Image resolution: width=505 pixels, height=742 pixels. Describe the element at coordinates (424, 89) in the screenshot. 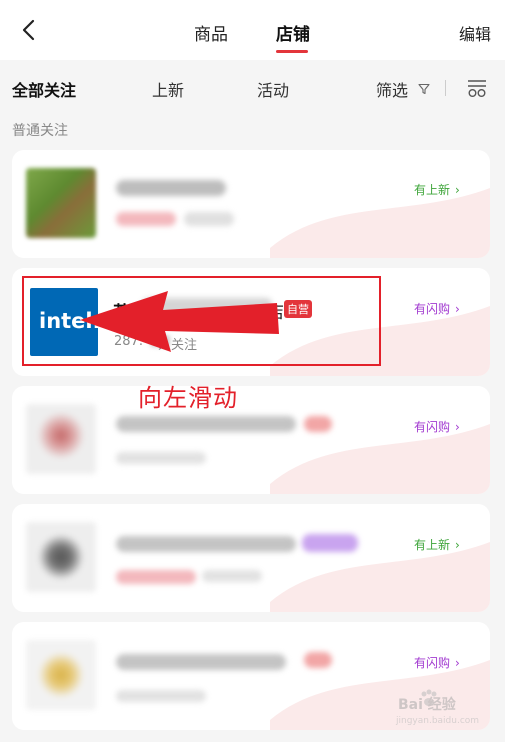

I see `funnel-icon` at that location.